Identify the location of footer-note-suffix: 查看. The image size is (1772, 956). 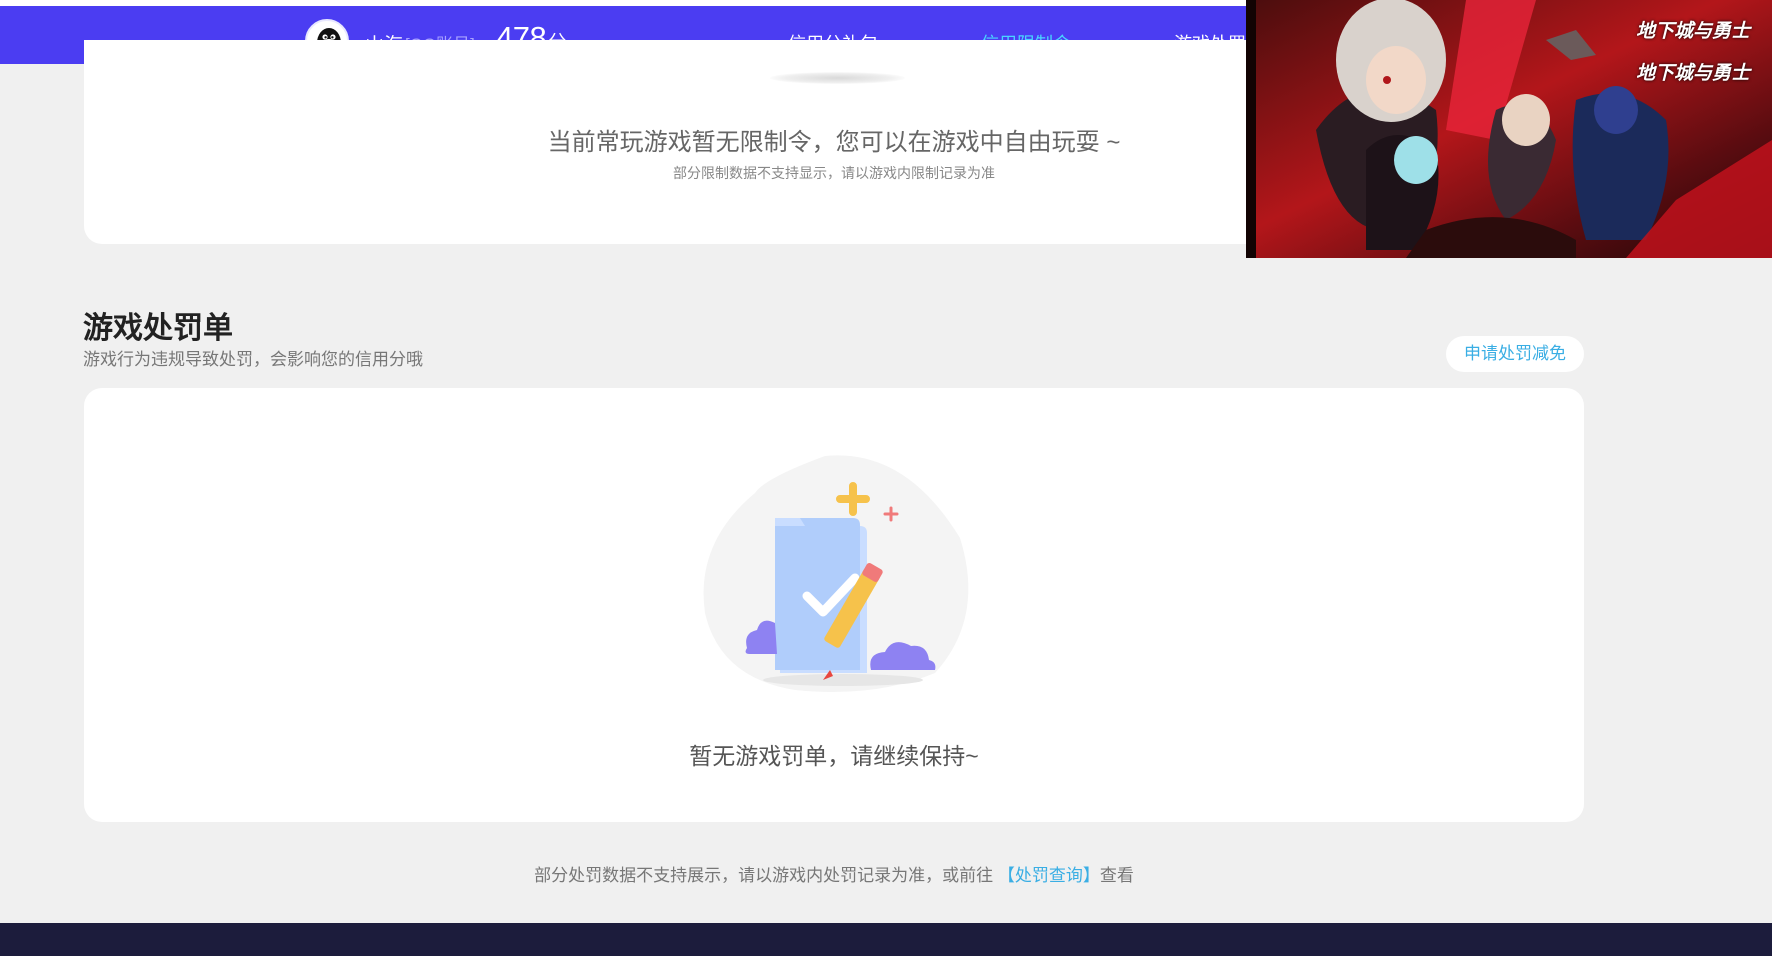
(1116, 875).